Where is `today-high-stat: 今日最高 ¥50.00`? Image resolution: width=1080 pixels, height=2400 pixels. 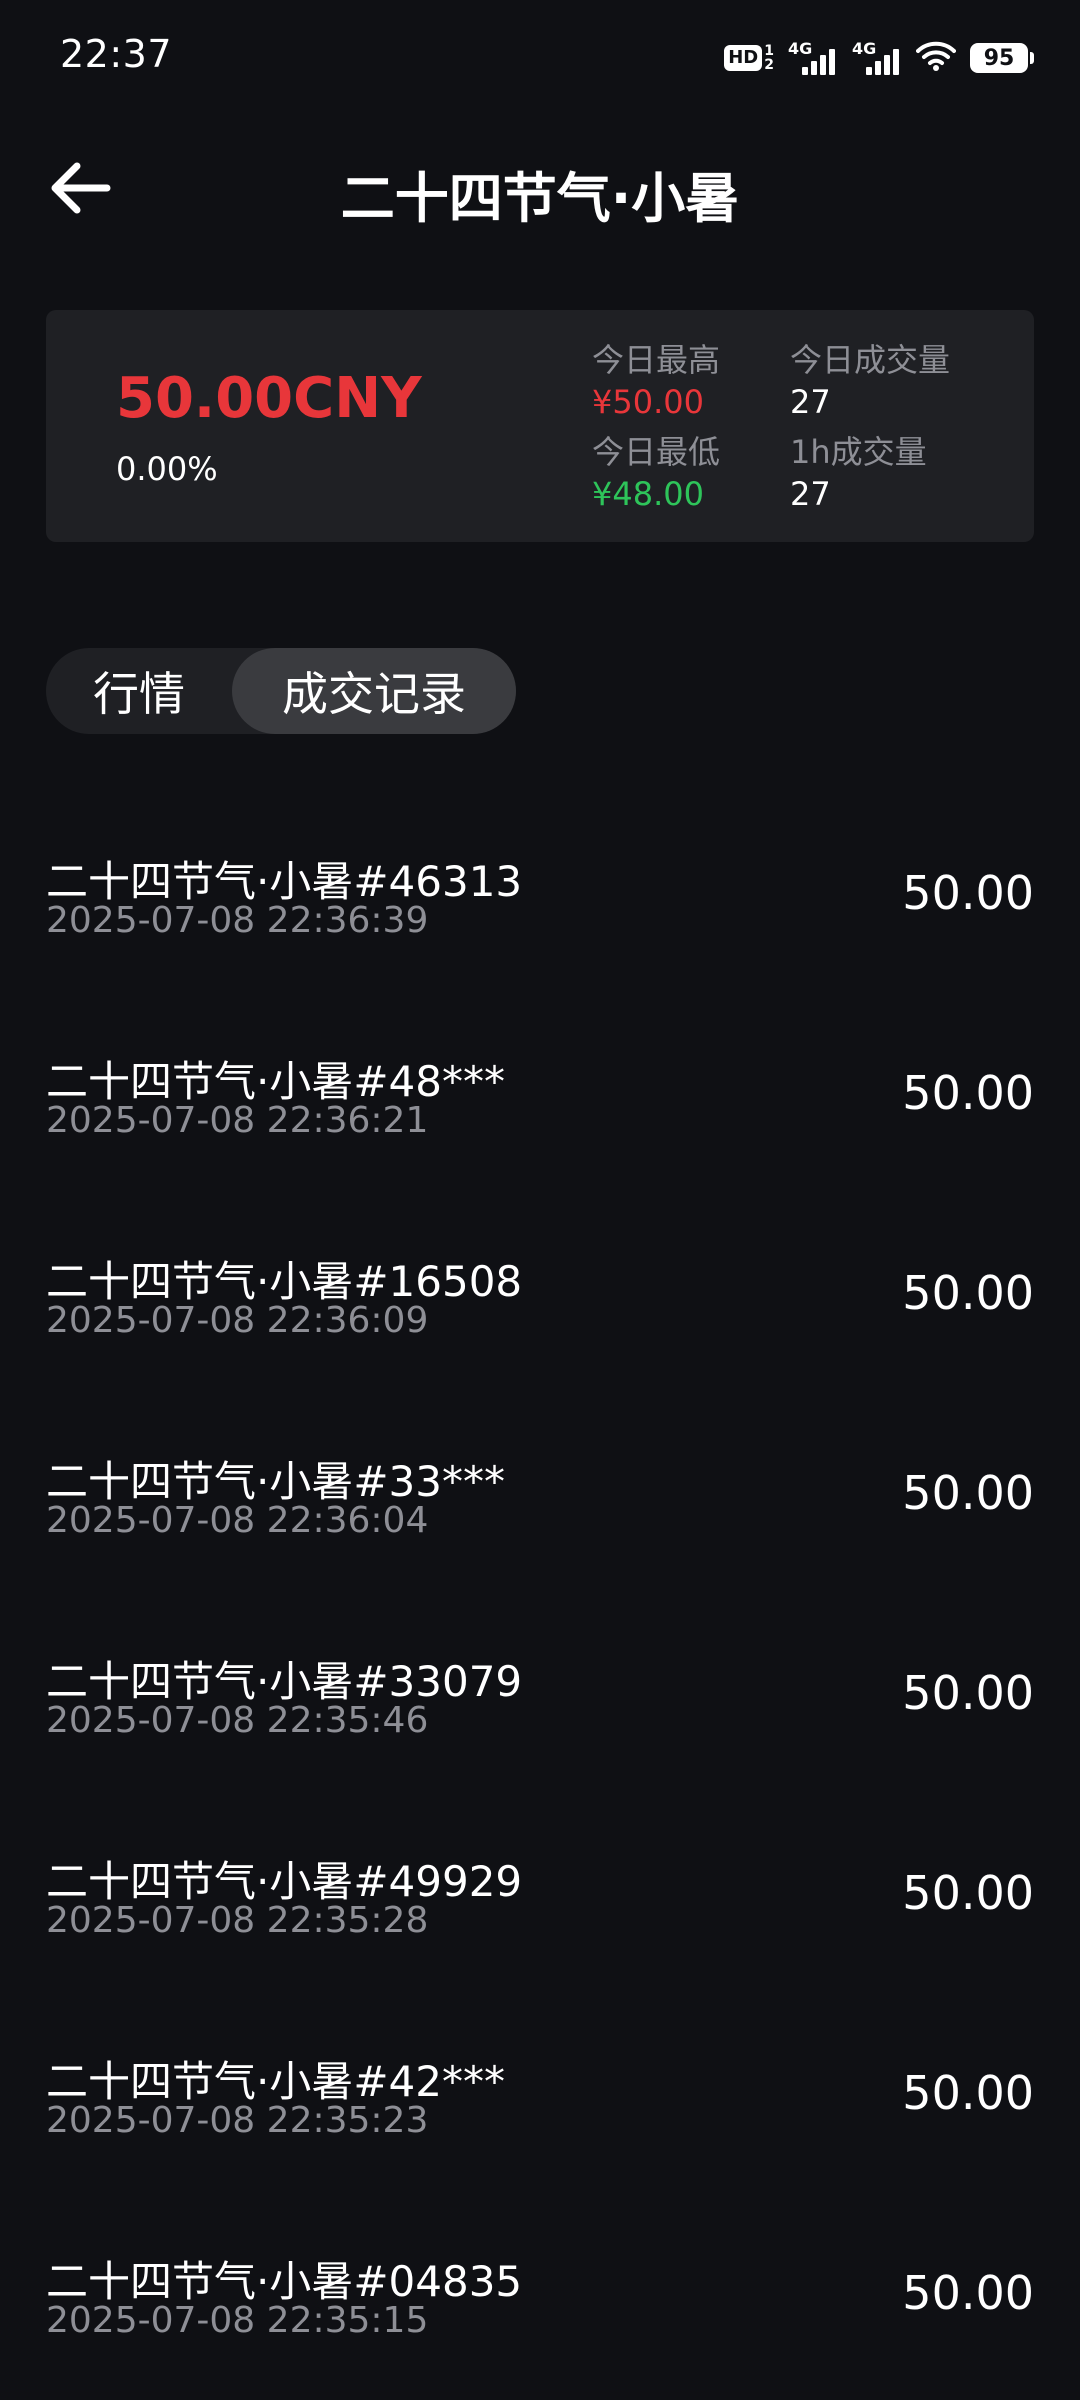
today-high-stat: 今日最高 ¥50.00 is located at coordinates (656, 381).